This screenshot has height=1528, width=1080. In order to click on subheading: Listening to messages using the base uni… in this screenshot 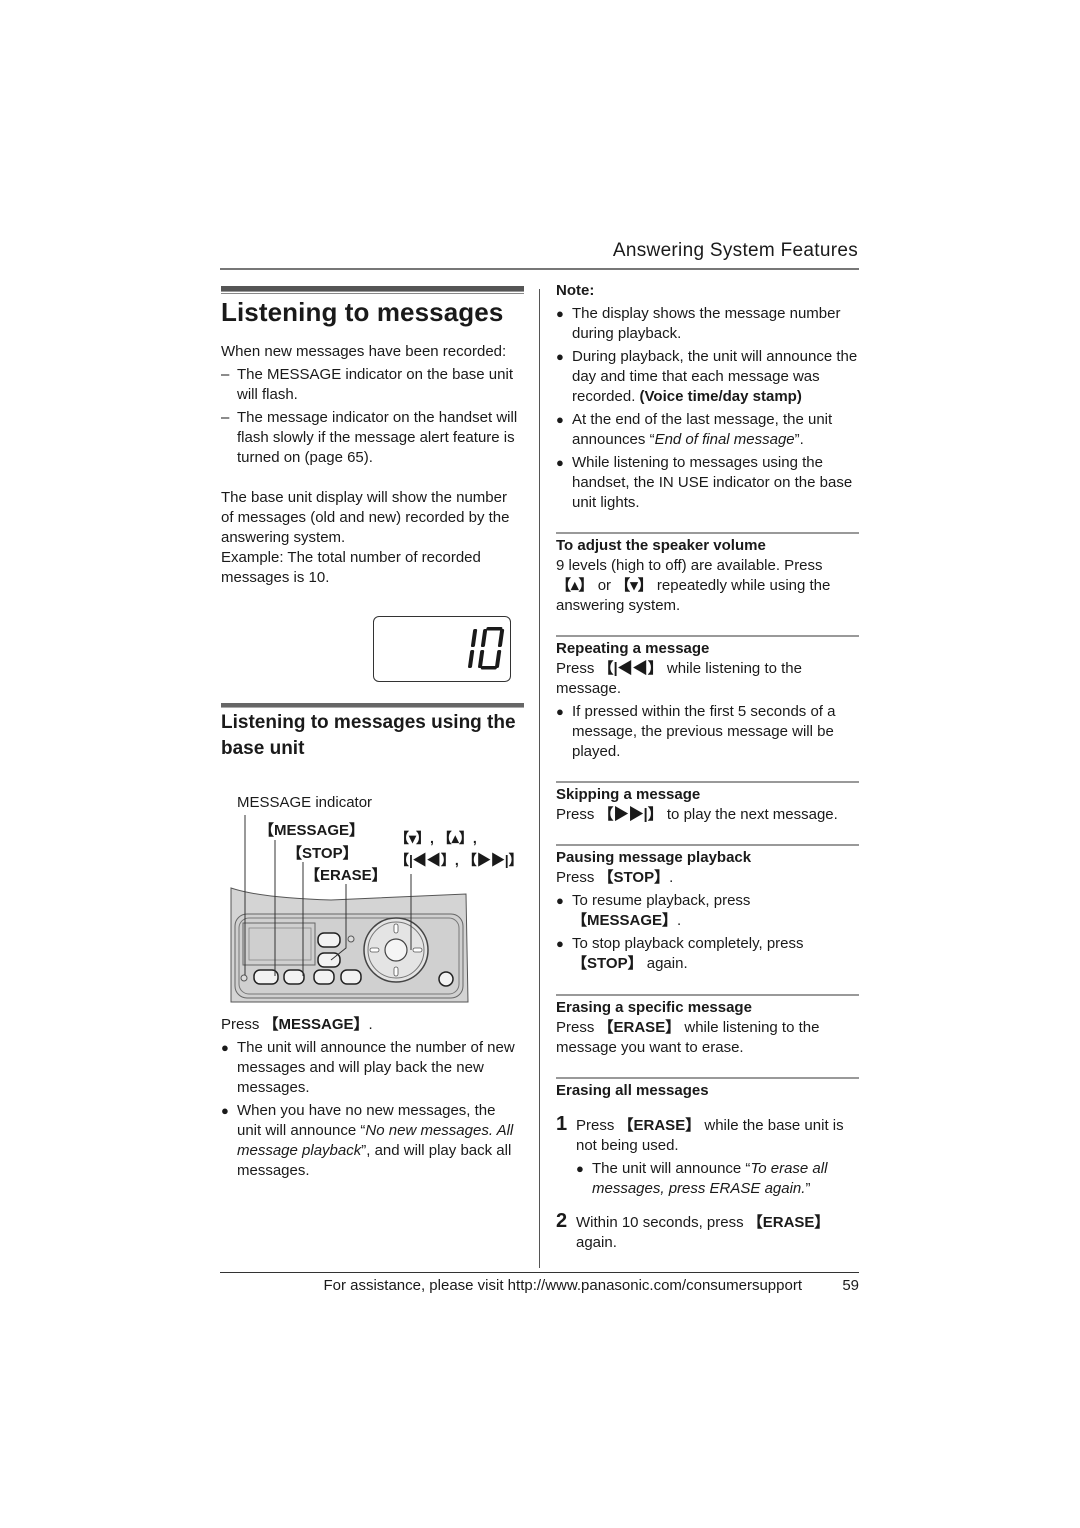, I will do `click(368, 735)`.